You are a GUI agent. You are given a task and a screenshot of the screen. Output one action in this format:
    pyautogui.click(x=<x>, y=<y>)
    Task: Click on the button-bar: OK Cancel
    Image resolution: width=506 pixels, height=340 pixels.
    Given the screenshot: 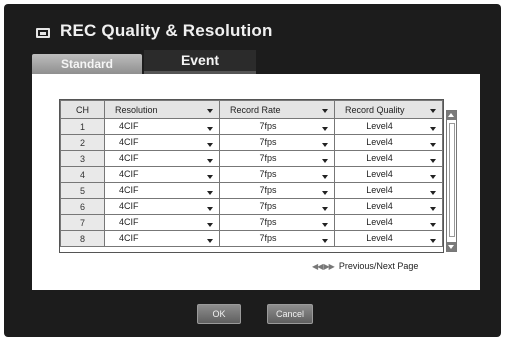 What is the action you would take?
    pyautogui.click(x=252, y=314)
    